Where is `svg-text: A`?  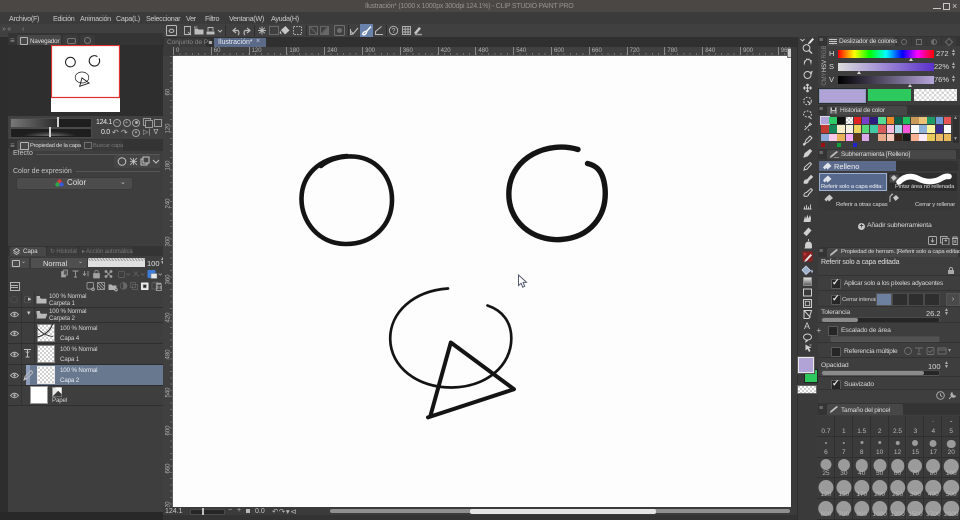
svg-text: A is located at coordinates (807, 326).